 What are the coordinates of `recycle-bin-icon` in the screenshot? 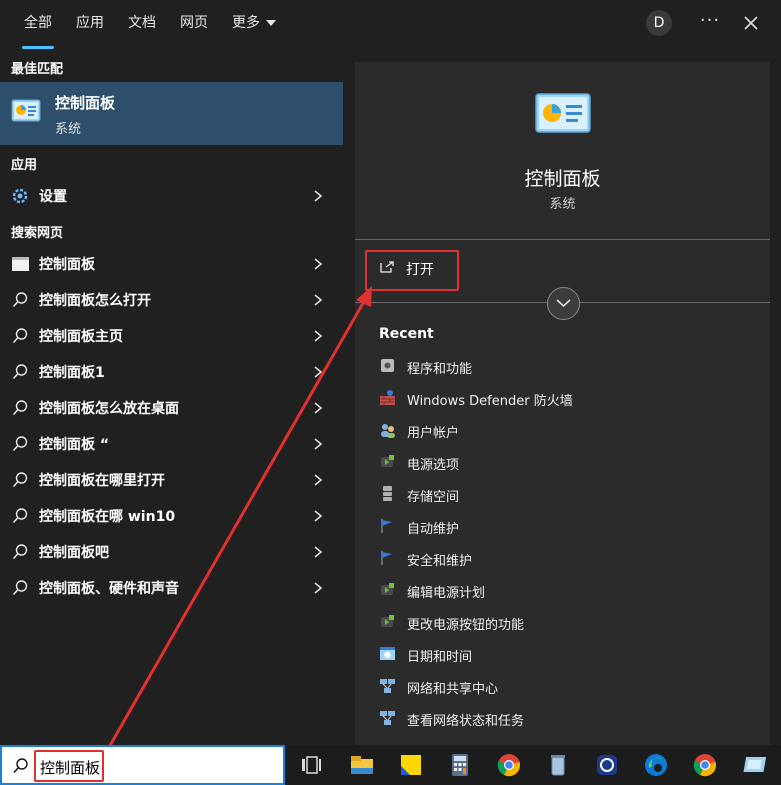 It's located at (558, 765).